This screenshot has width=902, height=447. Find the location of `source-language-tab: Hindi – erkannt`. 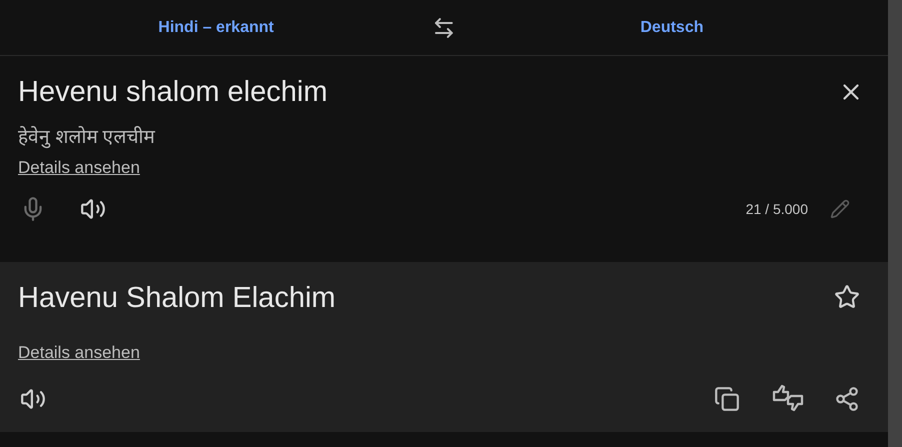

source-language-tab: Hindi – erkannt is located at coordinates (216, 28).